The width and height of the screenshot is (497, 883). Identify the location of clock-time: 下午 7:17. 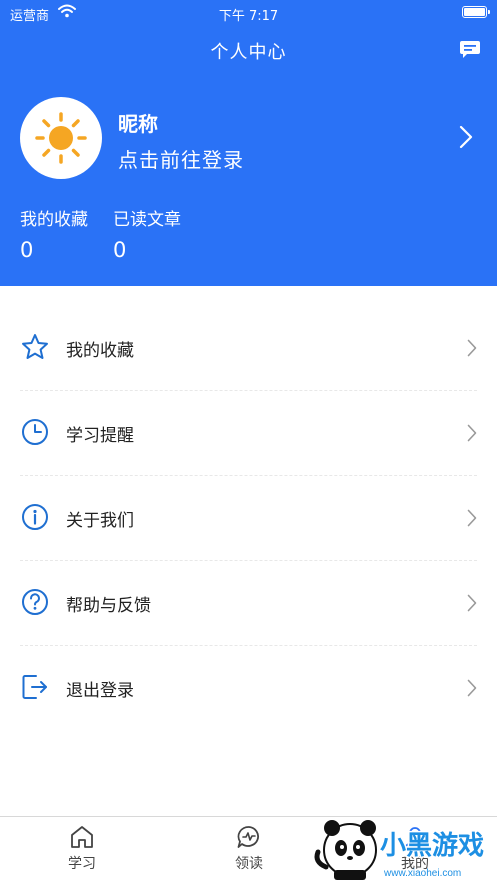
(248, 16).